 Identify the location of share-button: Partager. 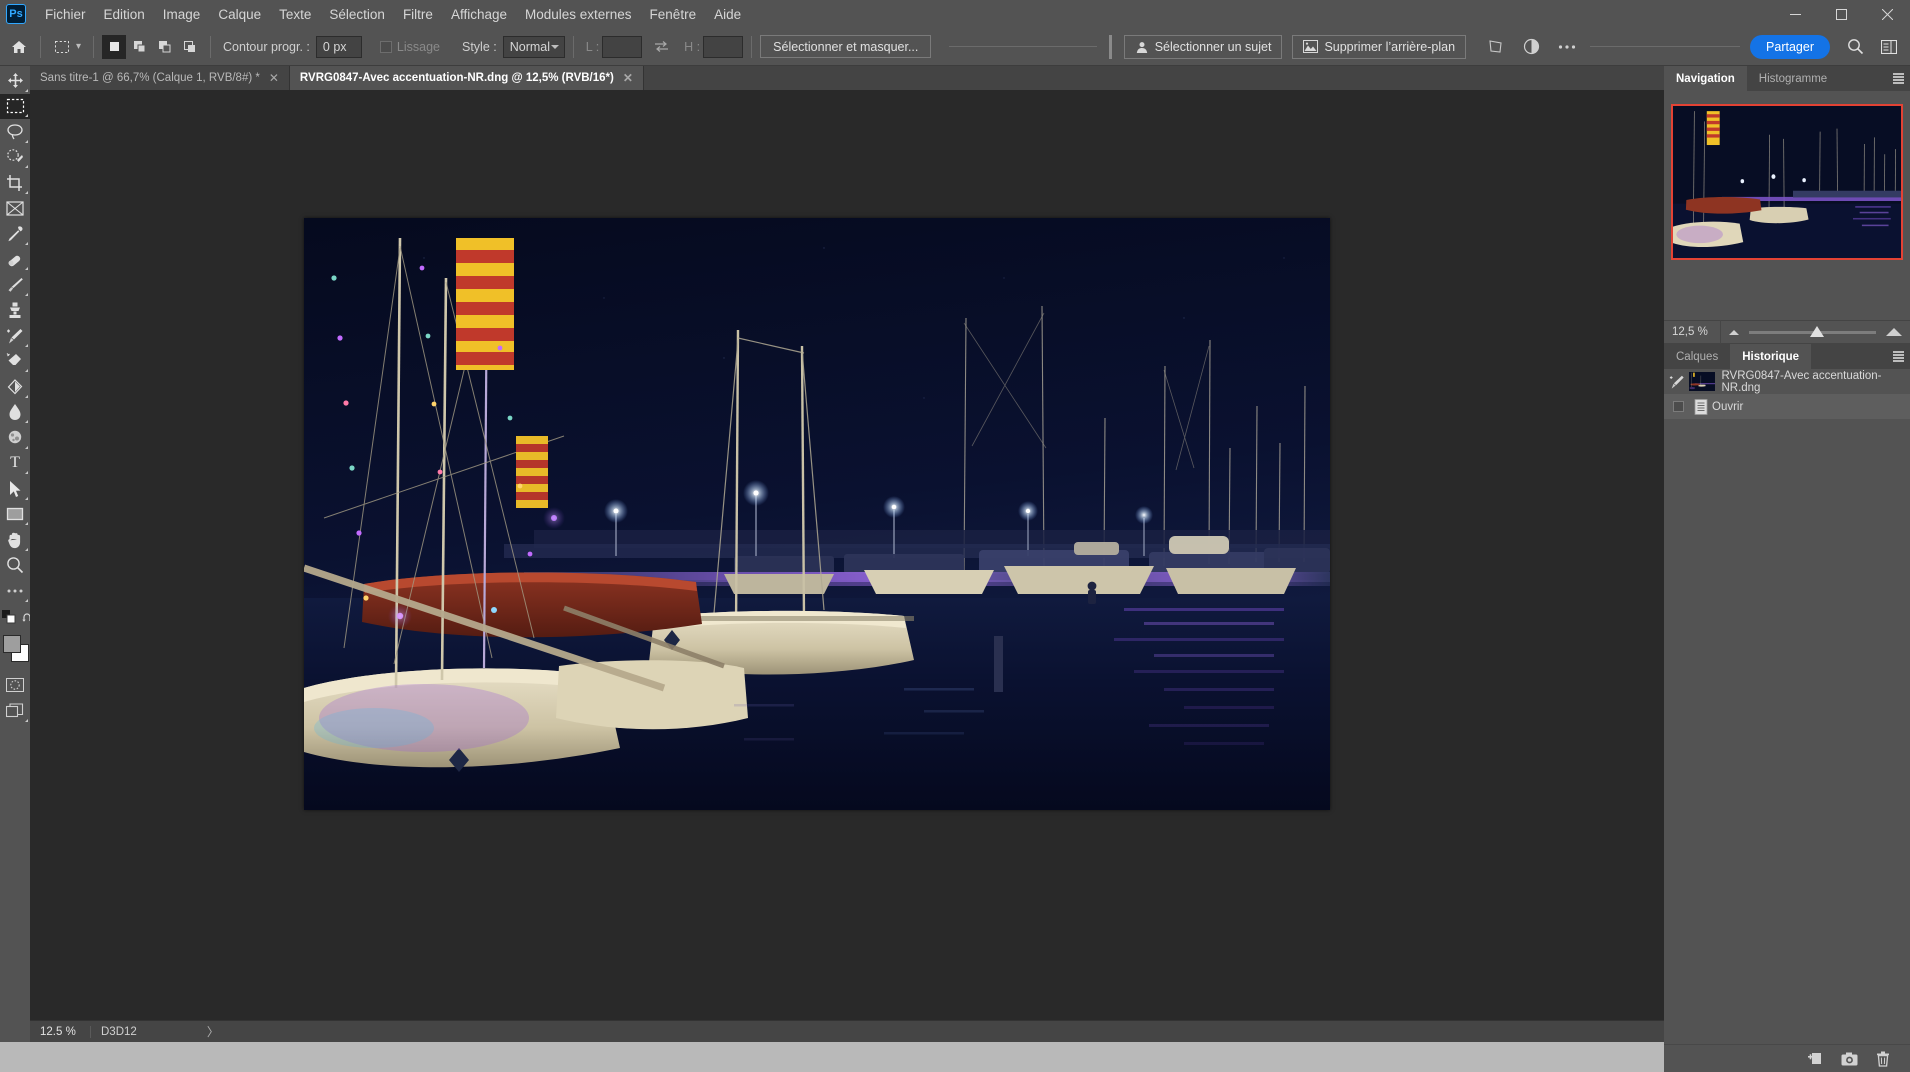
(1790, 46).